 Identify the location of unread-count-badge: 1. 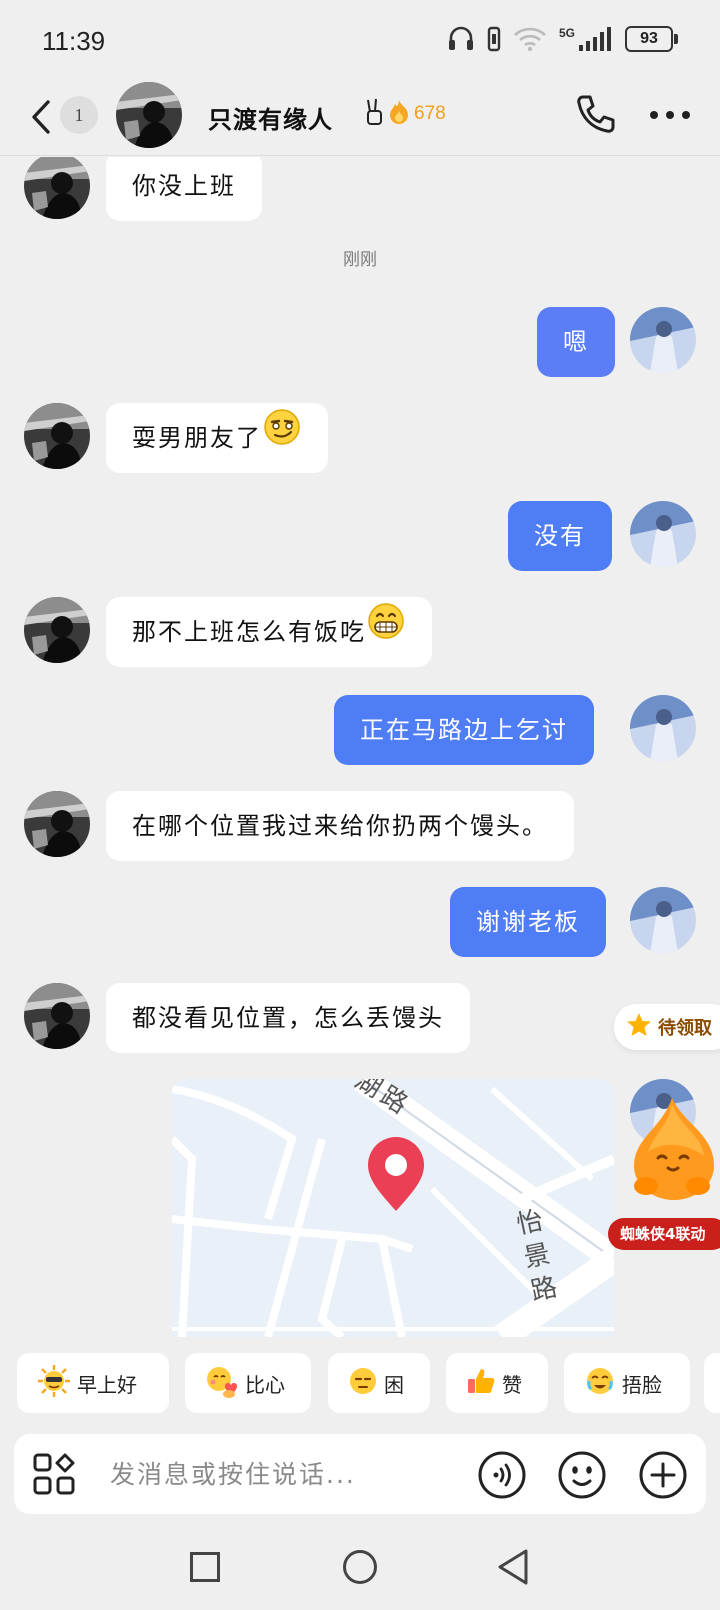
(79, 115).